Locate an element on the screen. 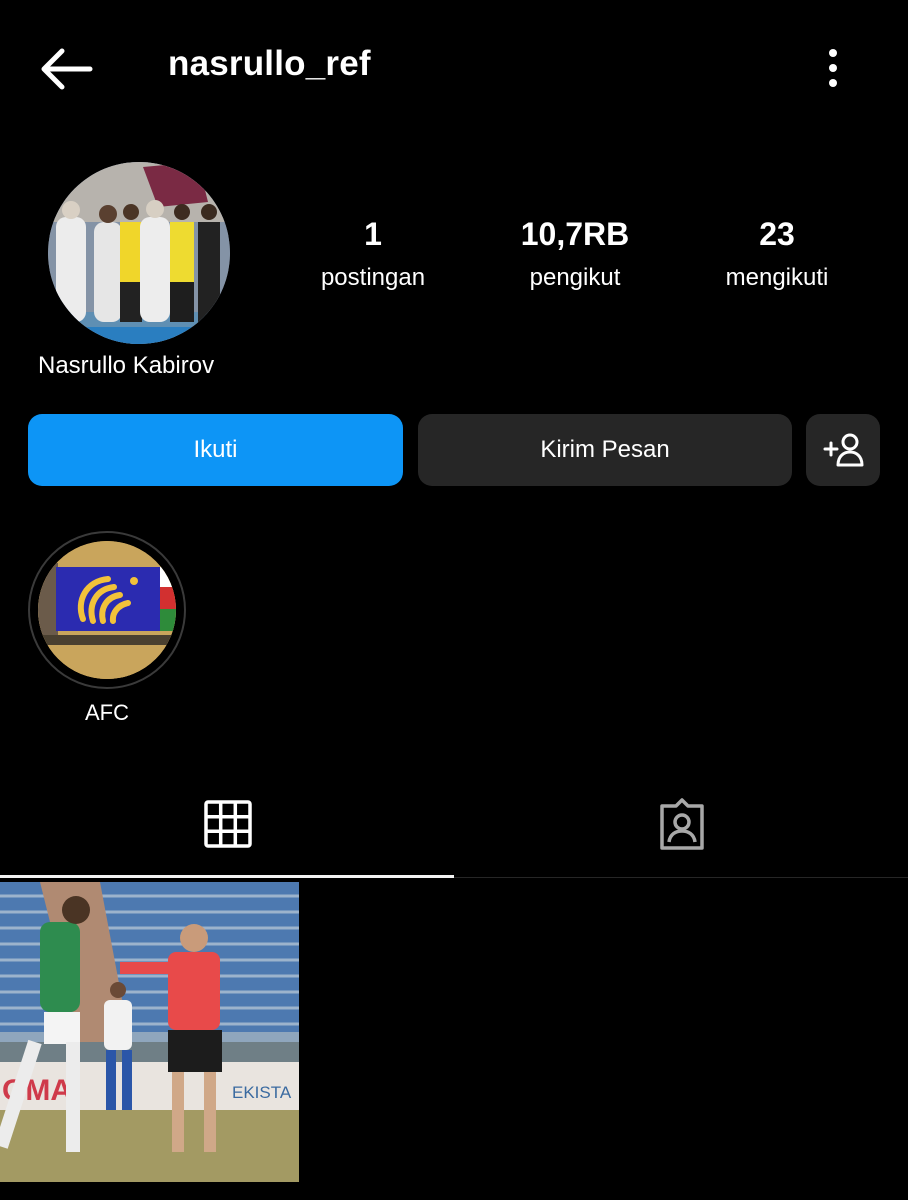  tab-tagged is located at coordinates (681, 834).